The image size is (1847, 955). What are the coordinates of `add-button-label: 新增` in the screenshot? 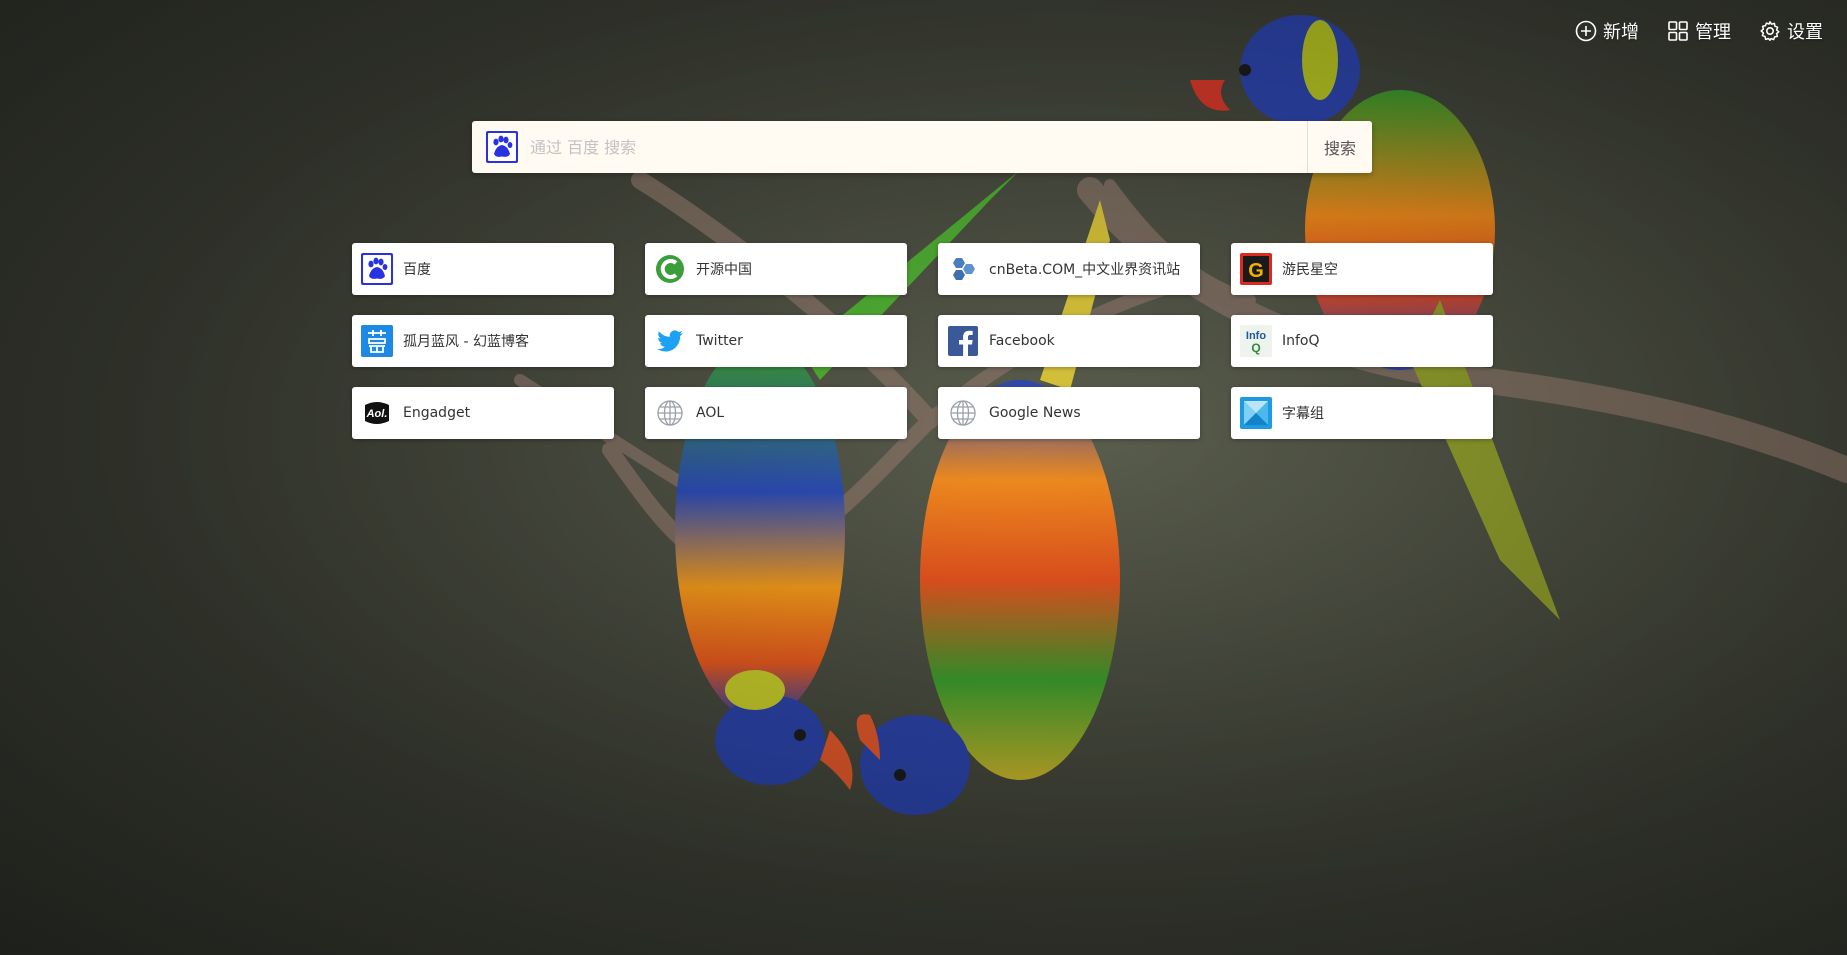 It's located at (1621, 32).